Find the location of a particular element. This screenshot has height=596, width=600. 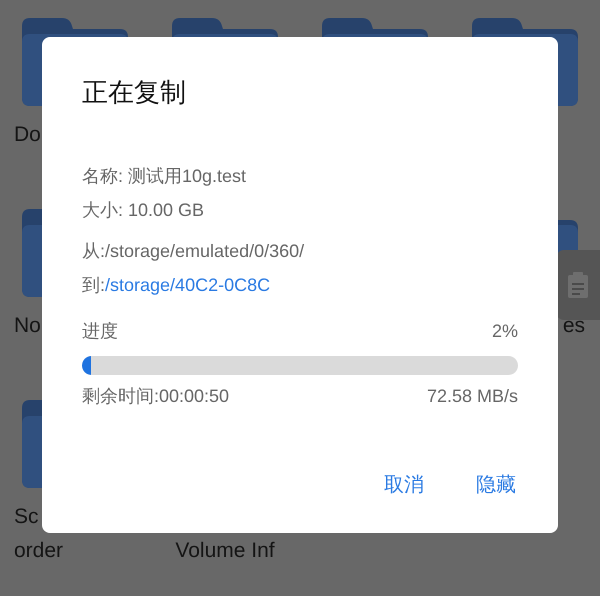

clipboard-icon is located at coordinates (578, 285).